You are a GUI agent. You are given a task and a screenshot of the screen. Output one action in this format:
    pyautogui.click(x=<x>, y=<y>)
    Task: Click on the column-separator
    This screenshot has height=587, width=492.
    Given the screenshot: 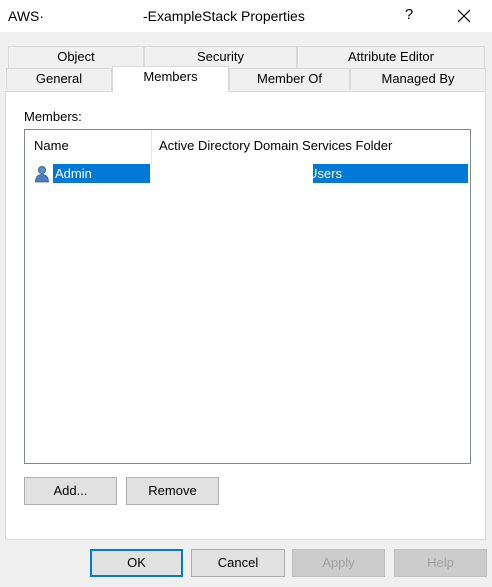 What is the action you would take?
    pyautogui.click(x=151, y=147)
    